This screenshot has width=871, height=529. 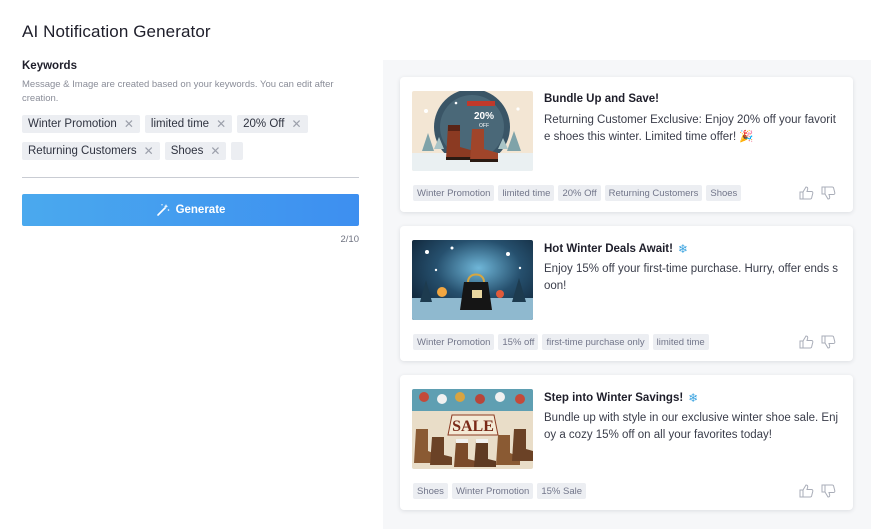 What do you see at coordinates (621, 398) in the screenshot?
I see `notification-title: Step into Winter Savings! ❄` at bounding box center [621, 398].